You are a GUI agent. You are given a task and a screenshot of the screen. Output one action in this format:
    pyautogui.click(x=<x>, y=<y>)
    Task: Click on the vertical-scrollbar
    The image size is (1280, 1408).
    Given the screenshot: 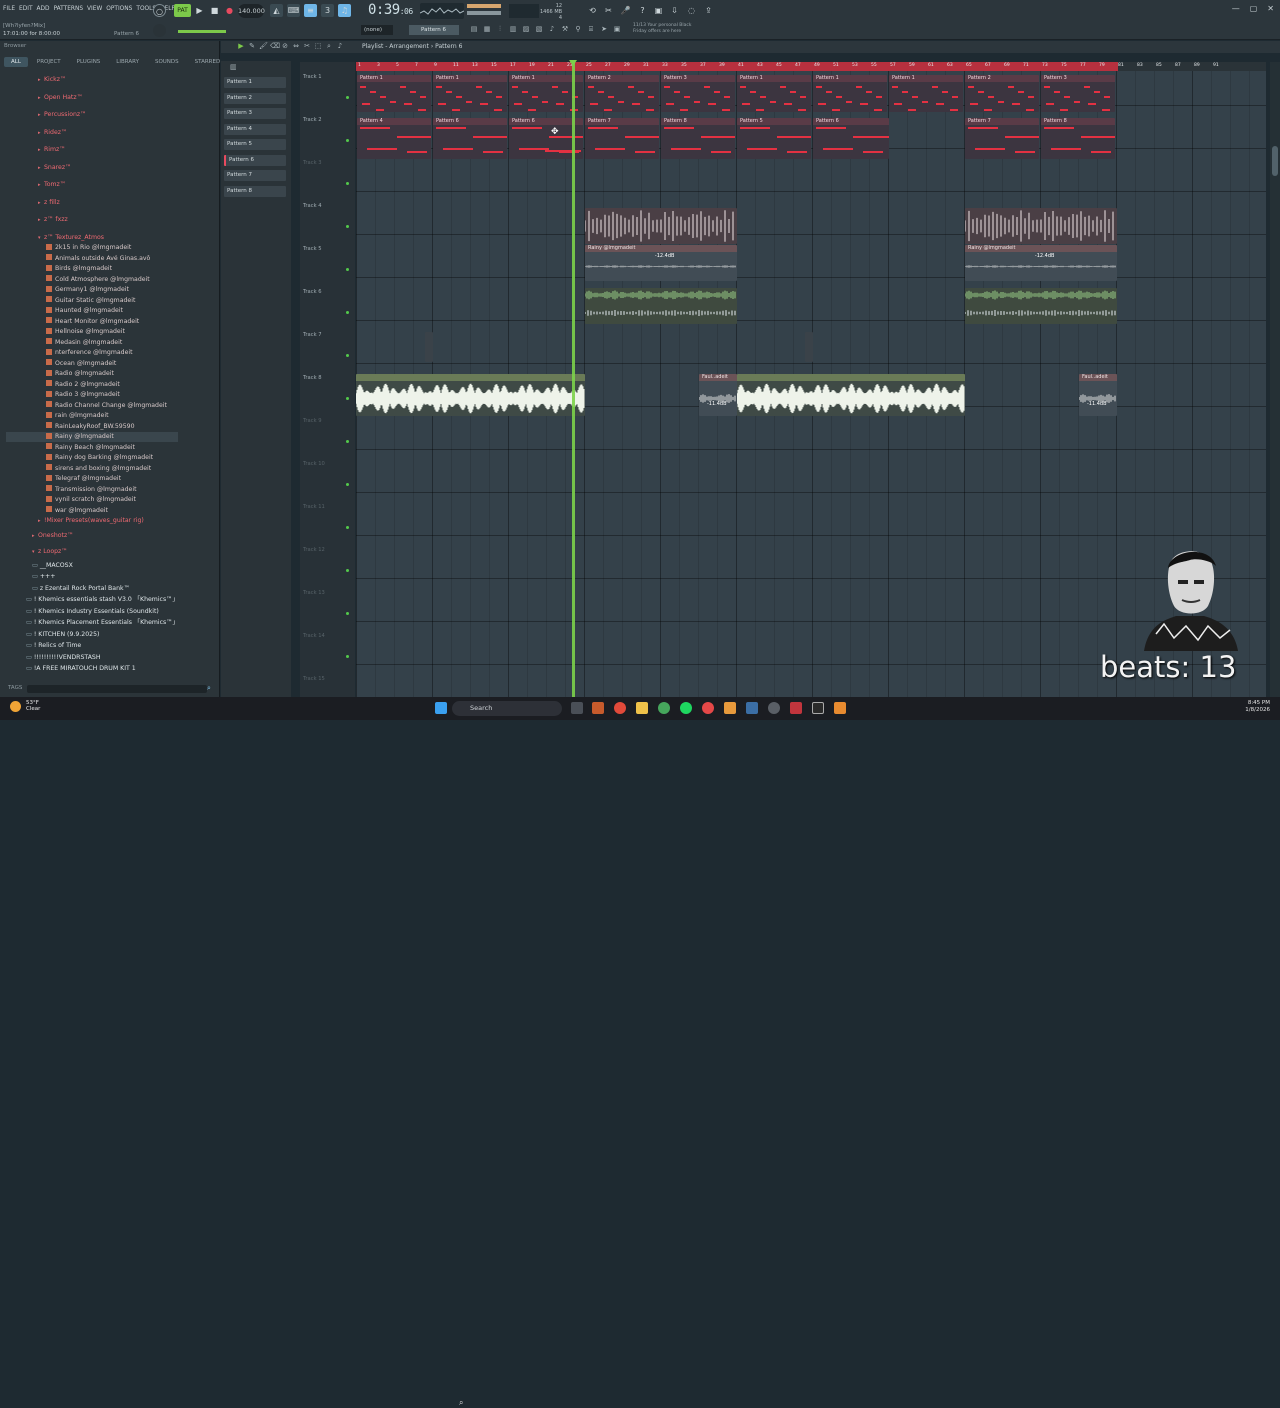 What is the action you would take?
    pyautogui.click(x=1275, y=379)
    